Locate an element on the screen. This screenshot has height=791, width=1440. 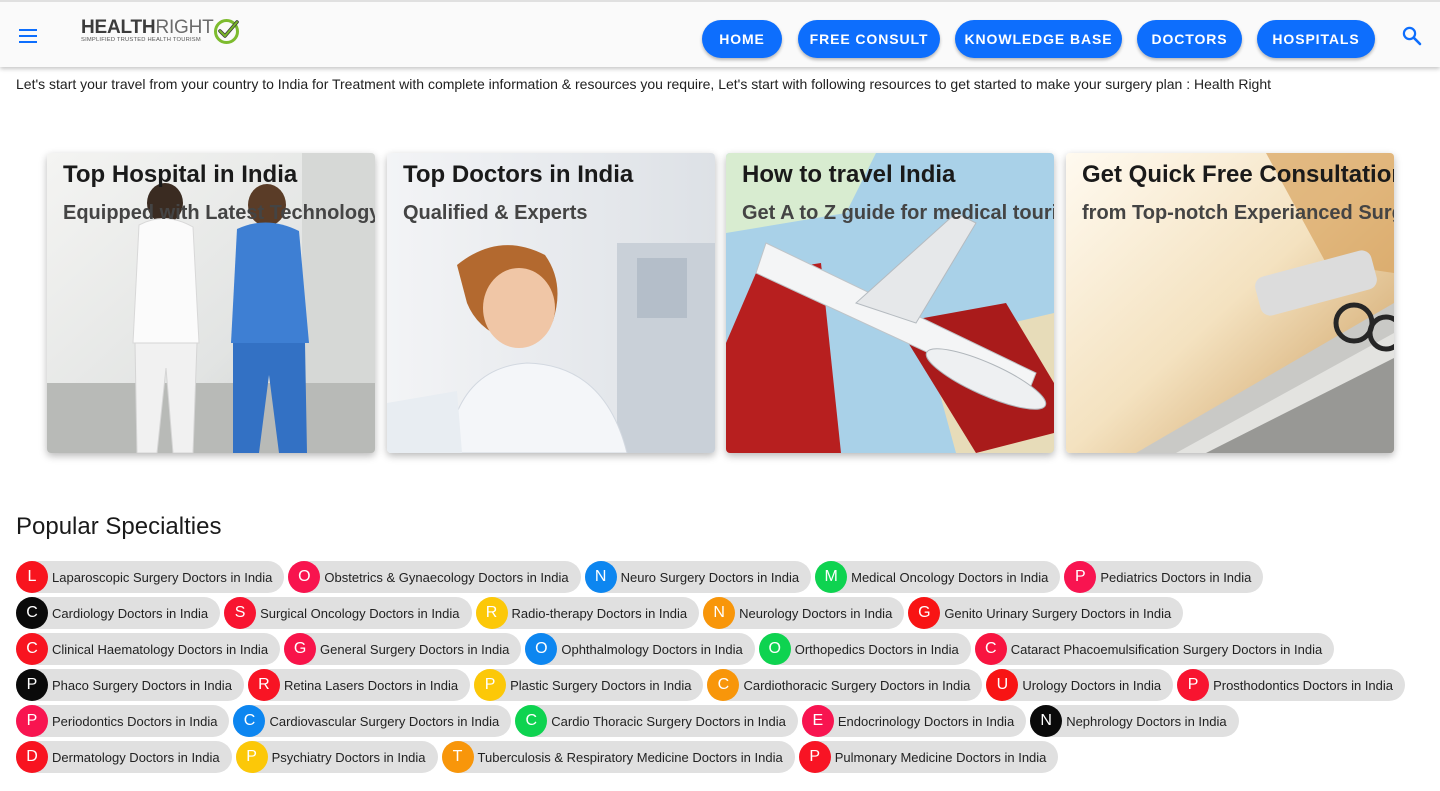
chip-label: Clinical Haematology Doctors in India is located at coordinates (160, 649).